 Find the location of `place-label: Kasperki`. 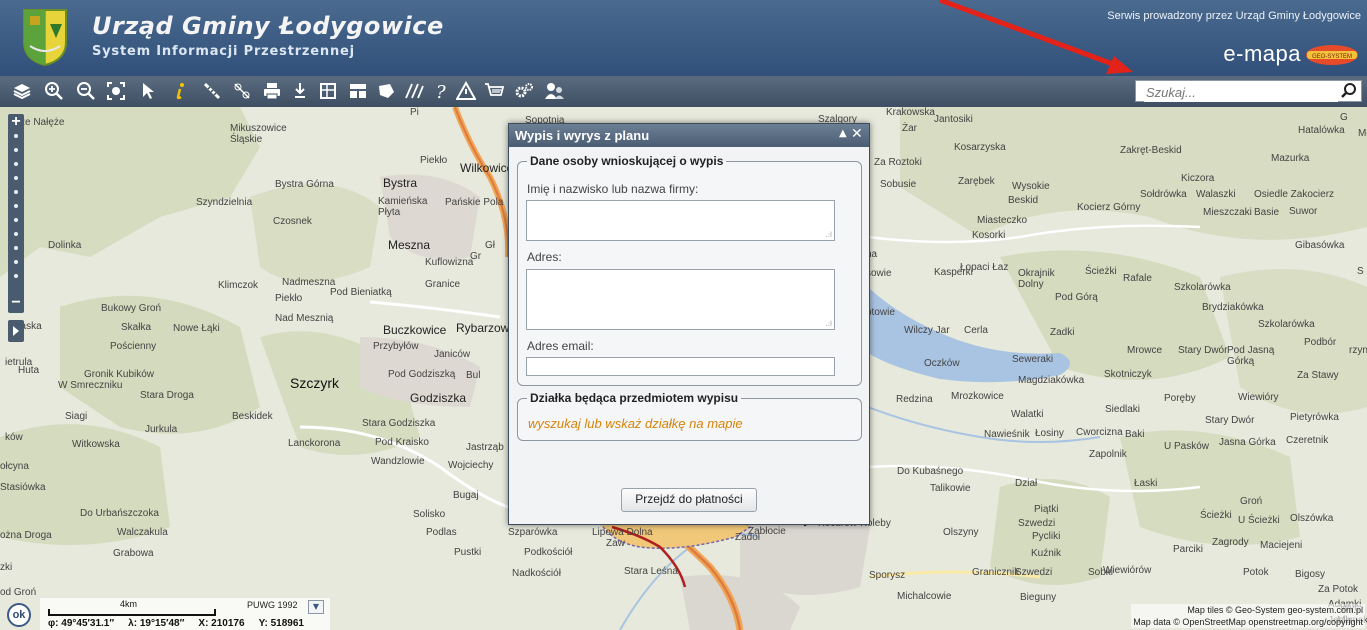

place-label: Kasperki is located at coordinates (953, 272).